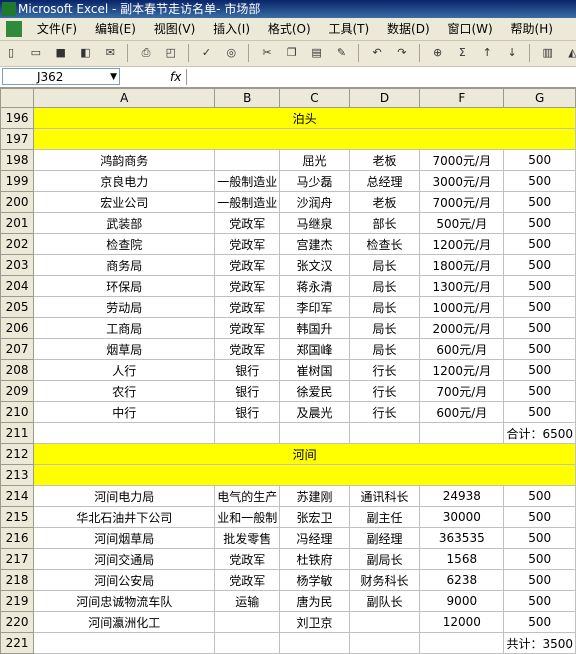 The width and height of the screenshot is (576, 654). What do you see at coordinates (17, 601) in the screenshot?
I see `row-header: 219` at bounding box center [17, 601].